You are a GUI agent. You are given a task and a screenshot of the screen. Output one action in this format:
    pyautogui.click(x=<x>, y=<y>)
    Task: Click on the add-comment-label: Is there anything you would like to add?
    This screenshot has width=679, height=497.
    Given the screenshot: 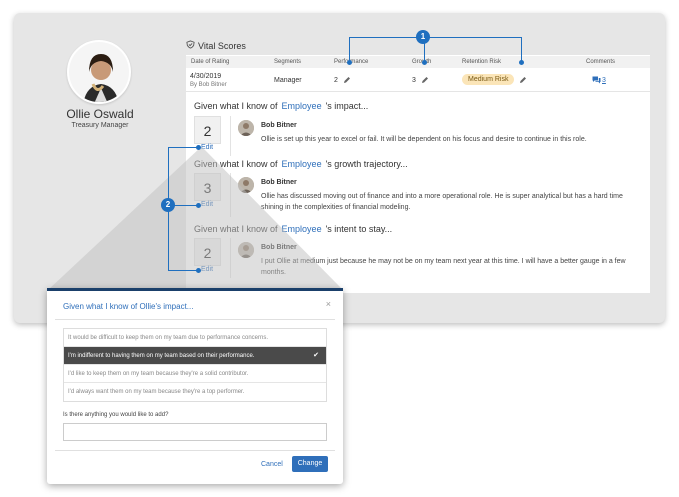 What is the action you would take?
    pyautogui.click(x=116, y=415)
    